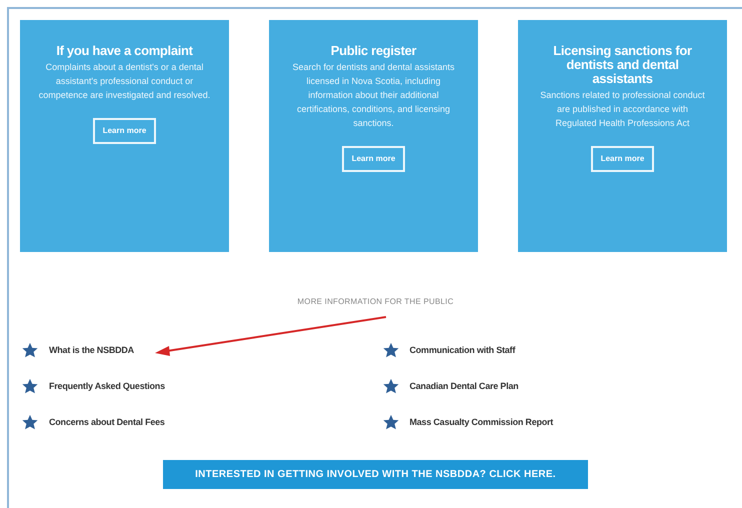 The height and width of the screenshot is (508, 742). Describe the element at coordinates (375, 302) in the screenshot. I see `section-heading: MORE INFORMATION FOR THE PUBLIC` at that location.